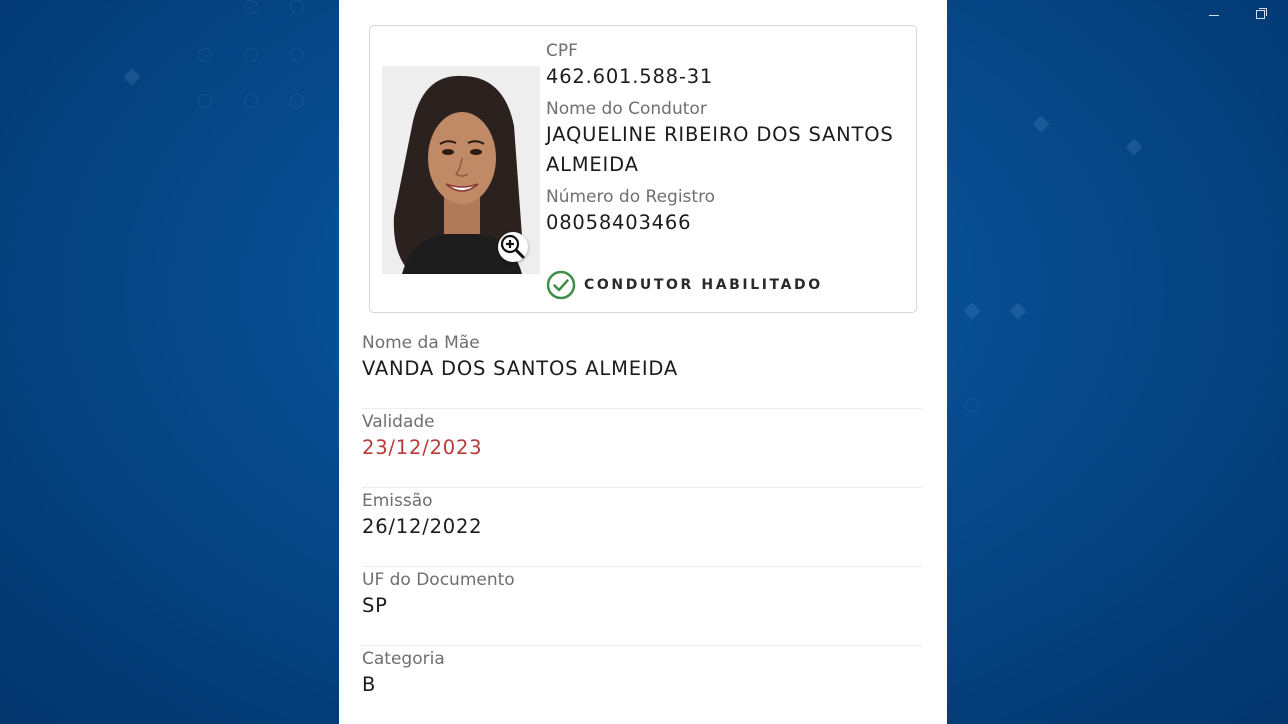 The image size is (1288, 724). I want to click on mother-name-value: VANDA DOS SANTOS ALMEIDA, so click(520, 368).